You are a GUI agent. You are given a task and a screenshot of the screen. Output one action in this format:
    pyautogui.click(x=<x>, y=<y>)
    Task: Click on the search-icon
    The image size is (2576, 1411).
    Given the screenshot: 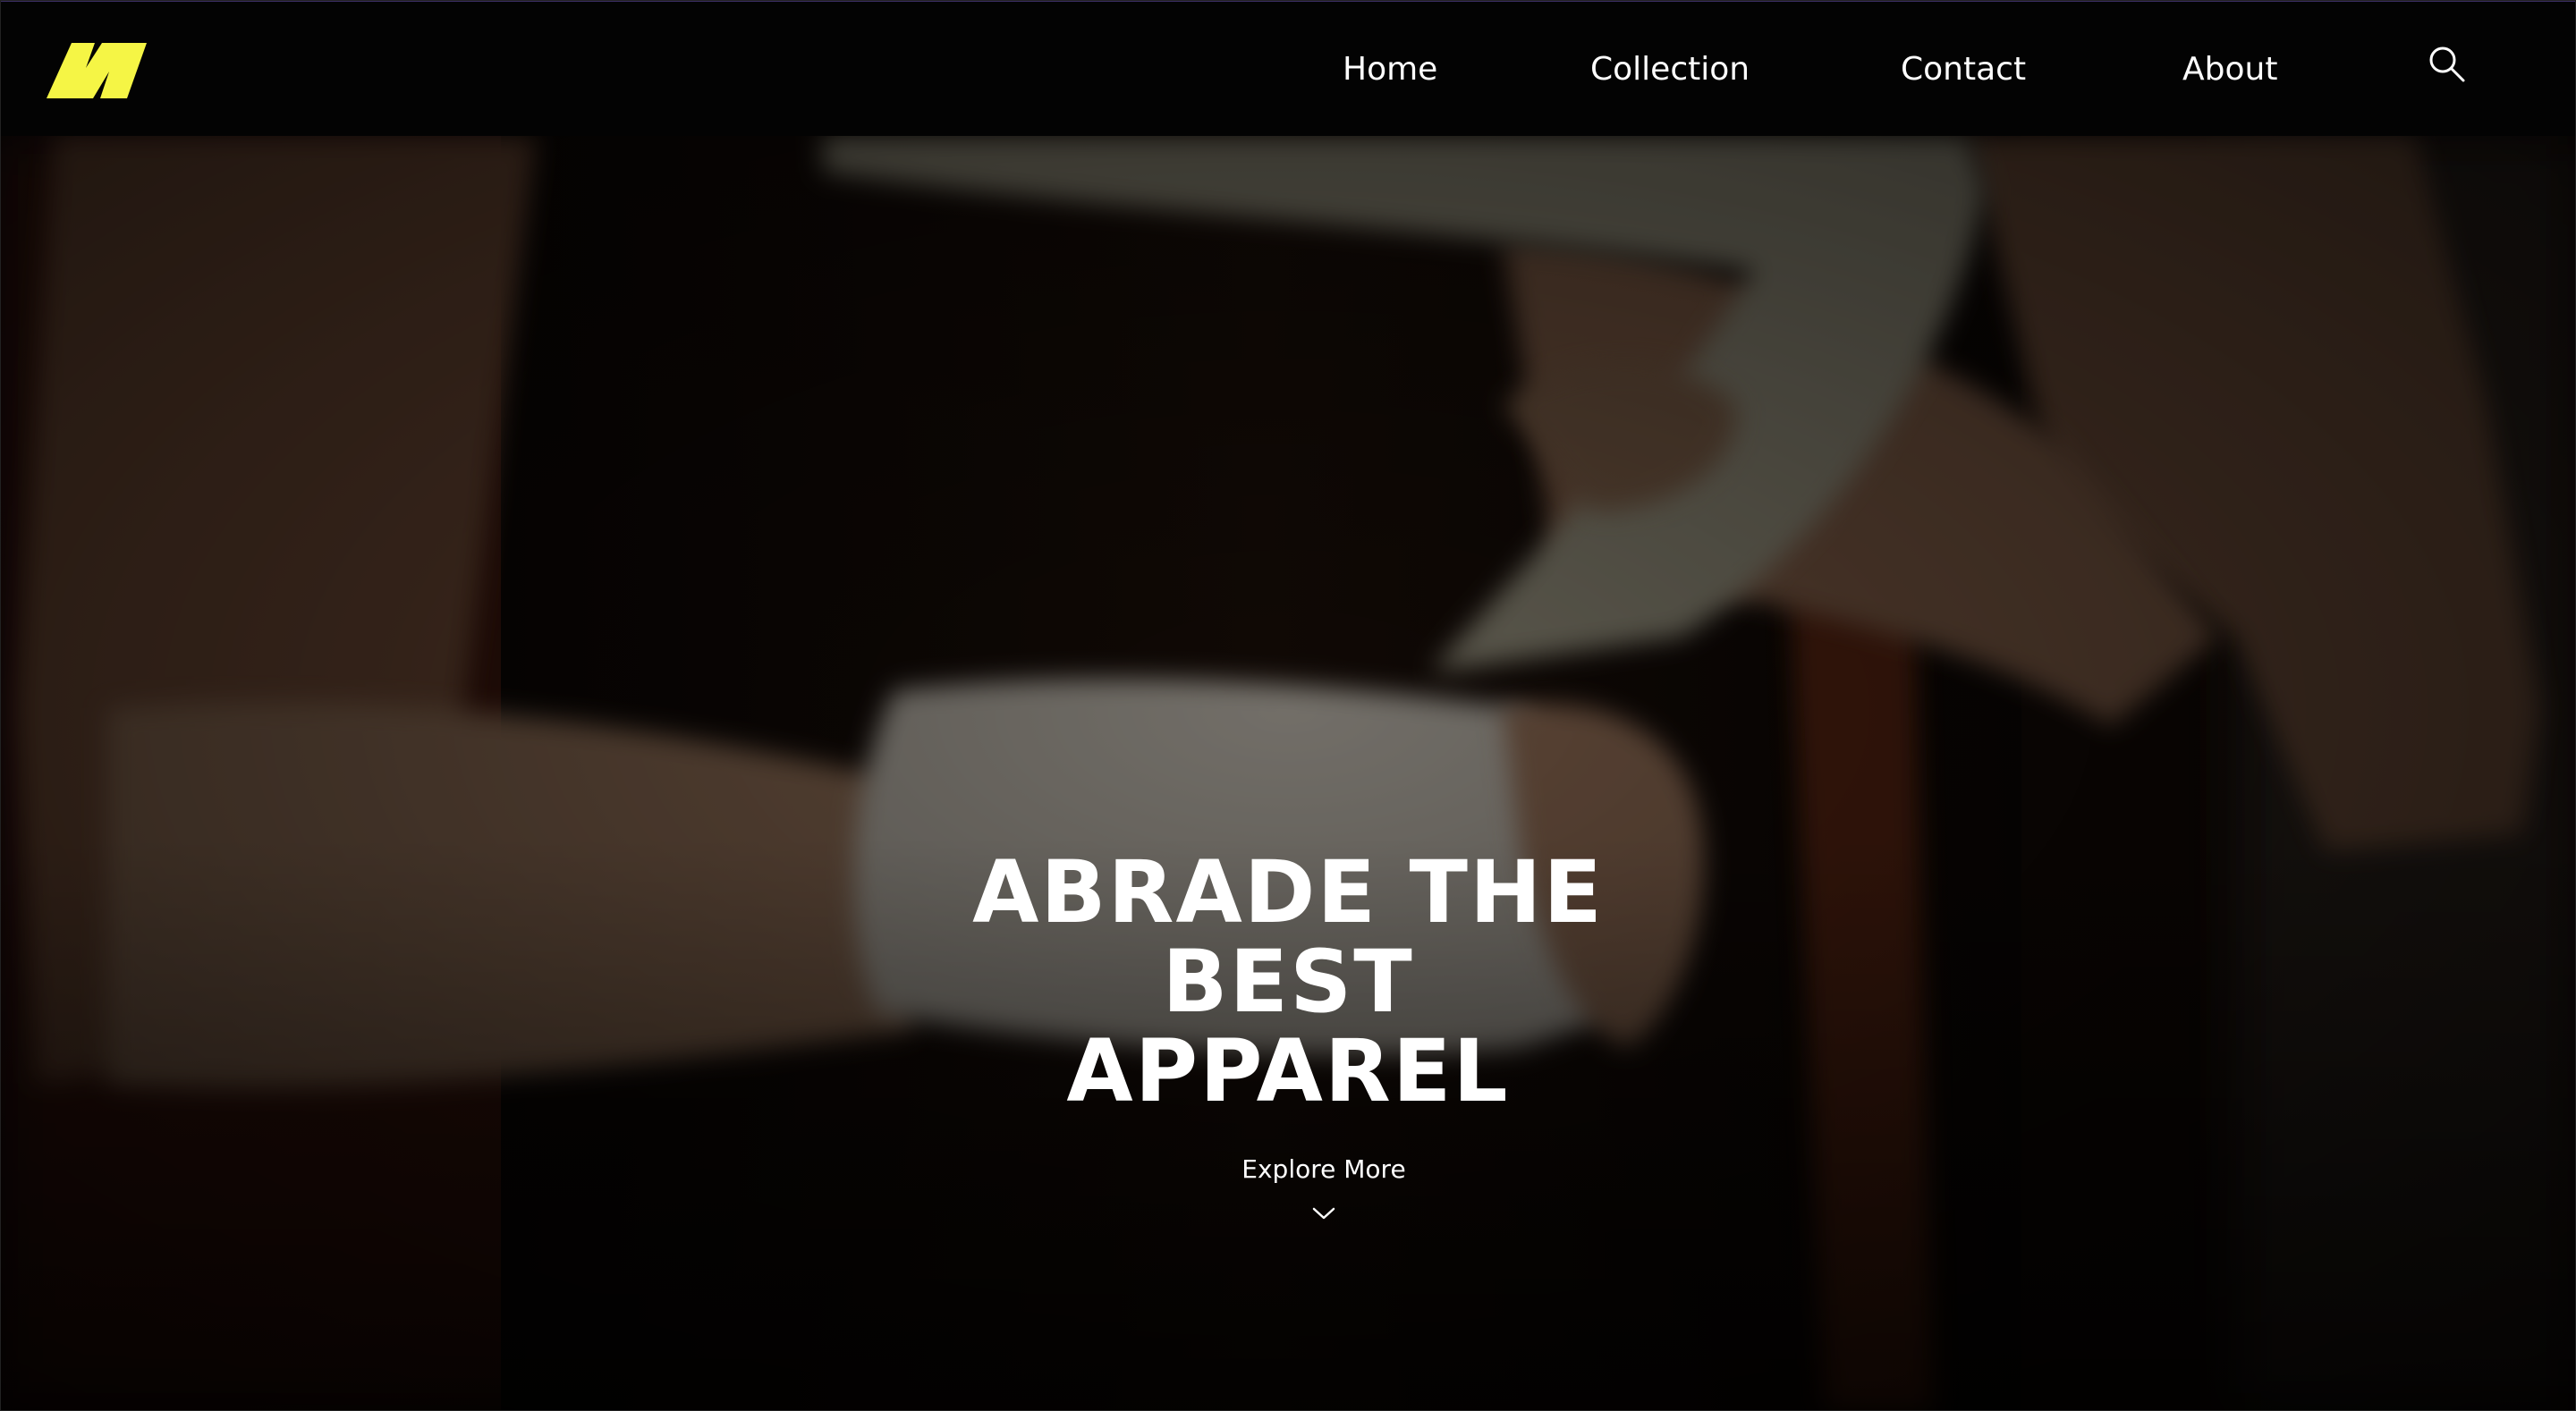 What is the action you would take?
    pyautogui.click(x=2447, y=64)
    